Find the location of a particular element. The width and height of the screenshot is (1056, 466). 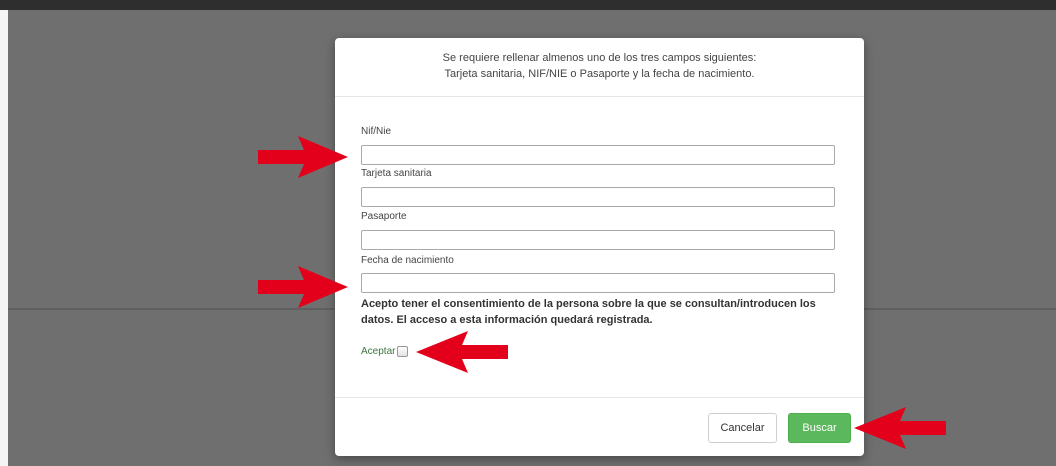

tarjeta-label: Tarjeta sanitaria is located at coordinates (396, 173).